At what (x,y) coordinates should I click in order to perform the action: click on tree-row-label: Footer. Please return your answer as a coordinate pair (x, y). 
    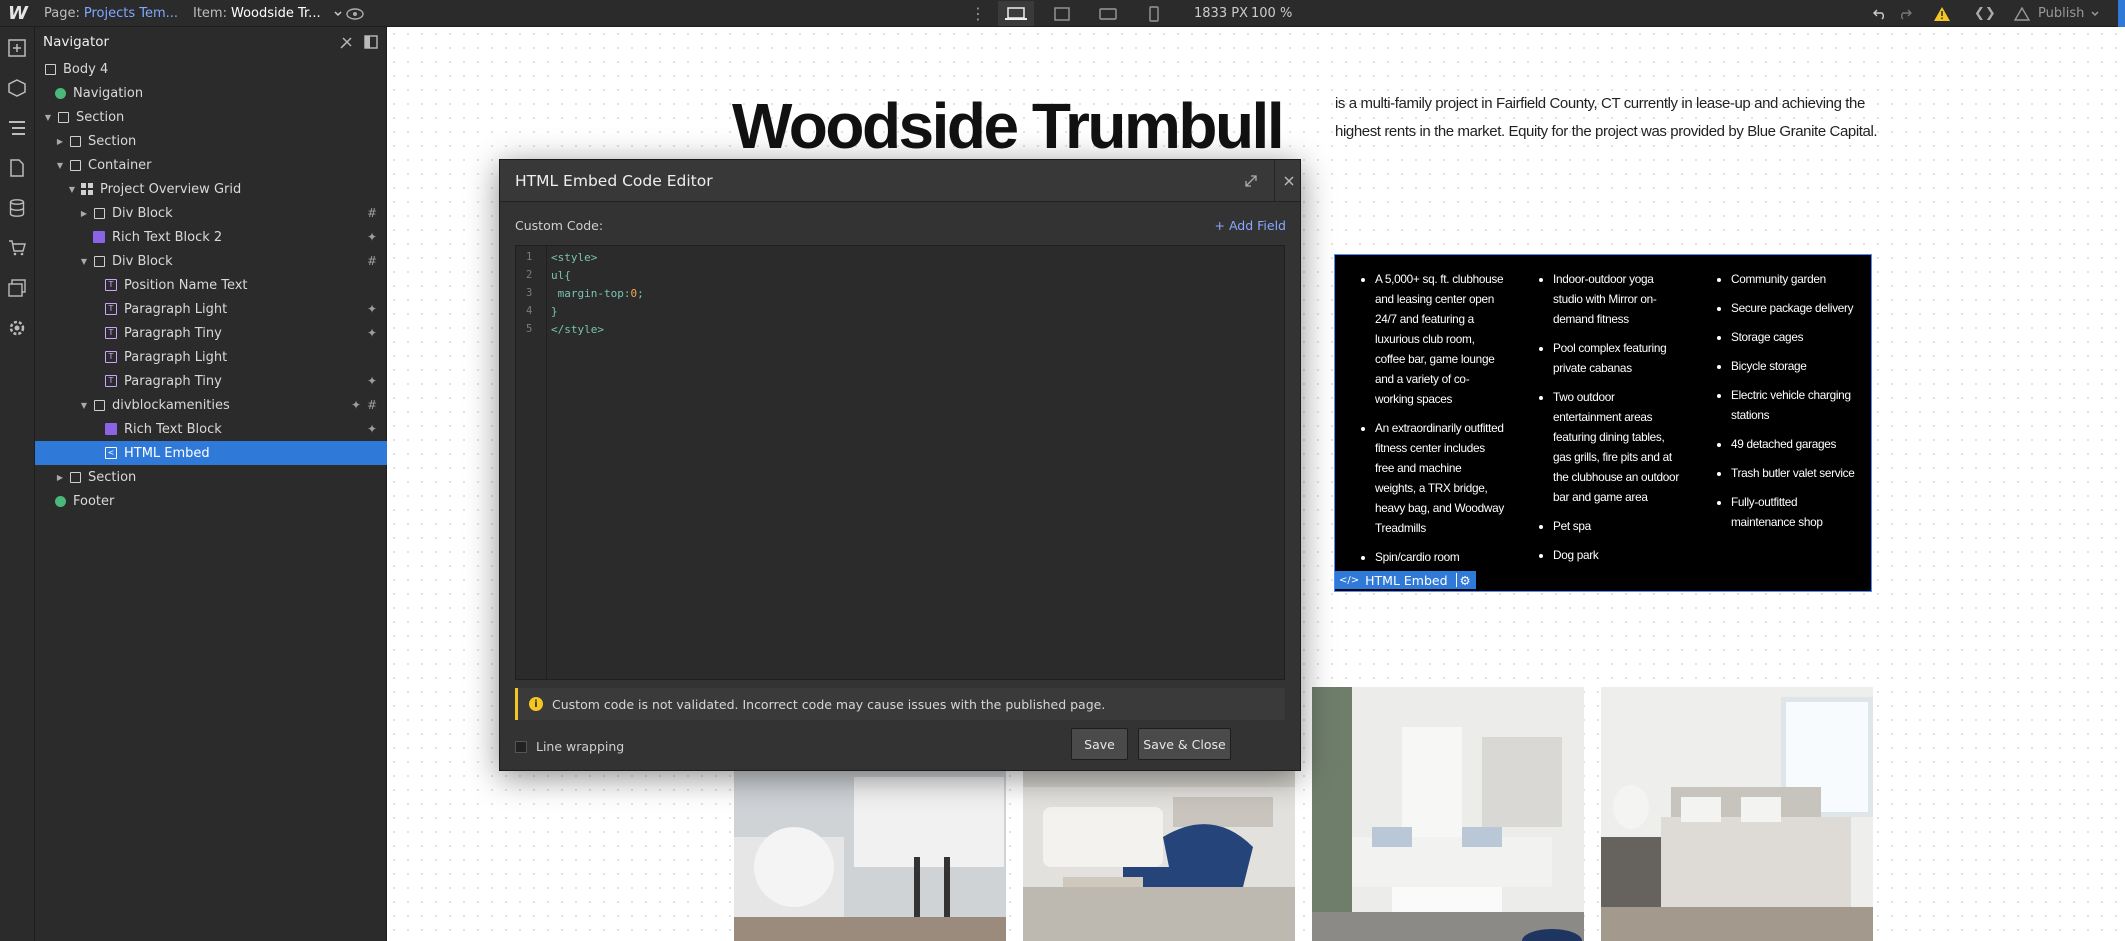
    Looking at the image, I should click on (94, 501).